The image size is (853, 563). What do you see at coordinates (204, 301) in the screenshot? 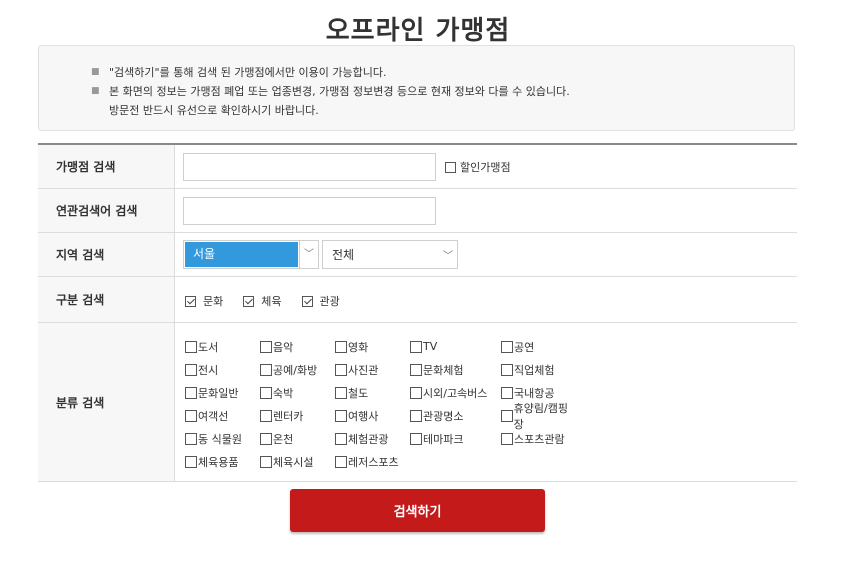
I see `type-checkbox-culture: 문화` at bounding box center [204, 301].